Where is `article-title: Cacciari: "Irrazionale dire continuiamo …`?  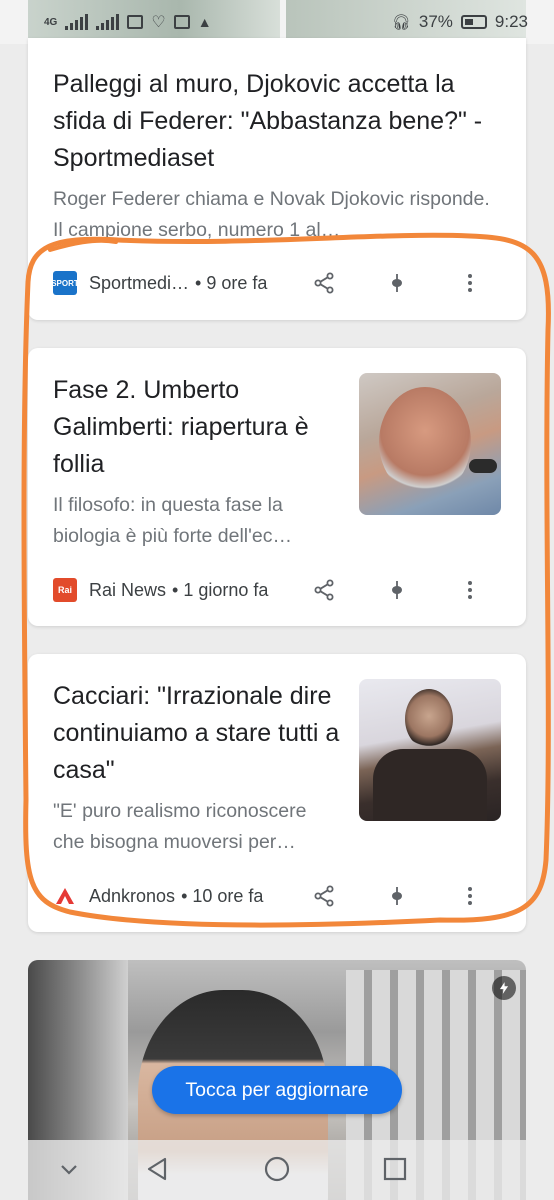
article-title: Cacciari: "Irrazionale dire continuiamo … is located at coordinates (203, 733).